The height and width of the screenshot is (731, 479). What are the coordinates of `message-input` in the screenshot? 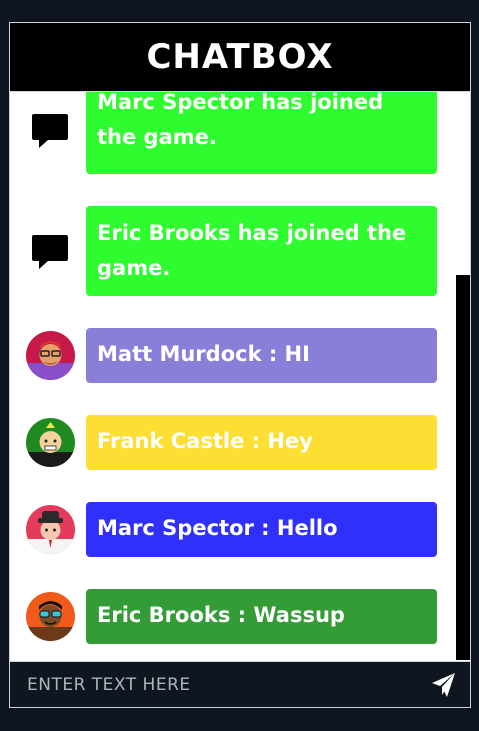 It's located at (217, 685).